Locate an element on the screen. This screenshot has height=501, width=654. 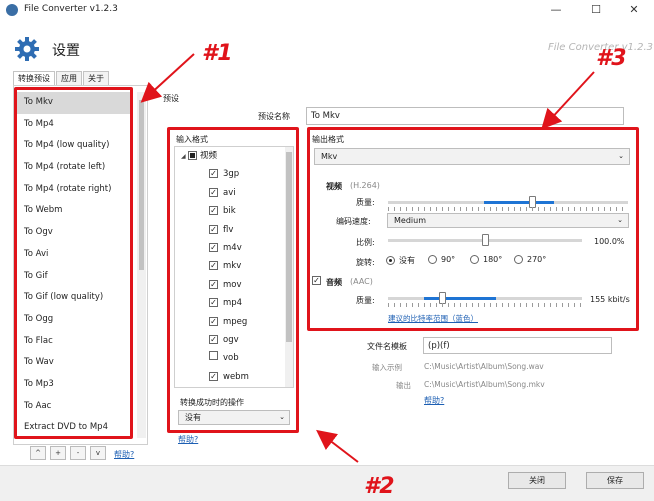
callout-label-3: #3 is located at coordinates (611, 58).